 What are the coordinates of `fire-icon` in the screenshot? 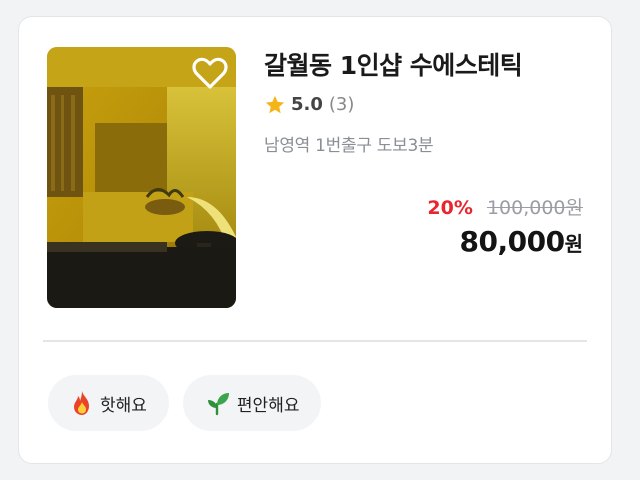 It's located at (81, 403).